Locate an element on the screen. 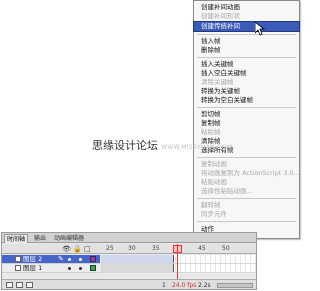  menu-item-convert-to-keyframes: 转换为关键帧 is located at coordinates (246, 91).